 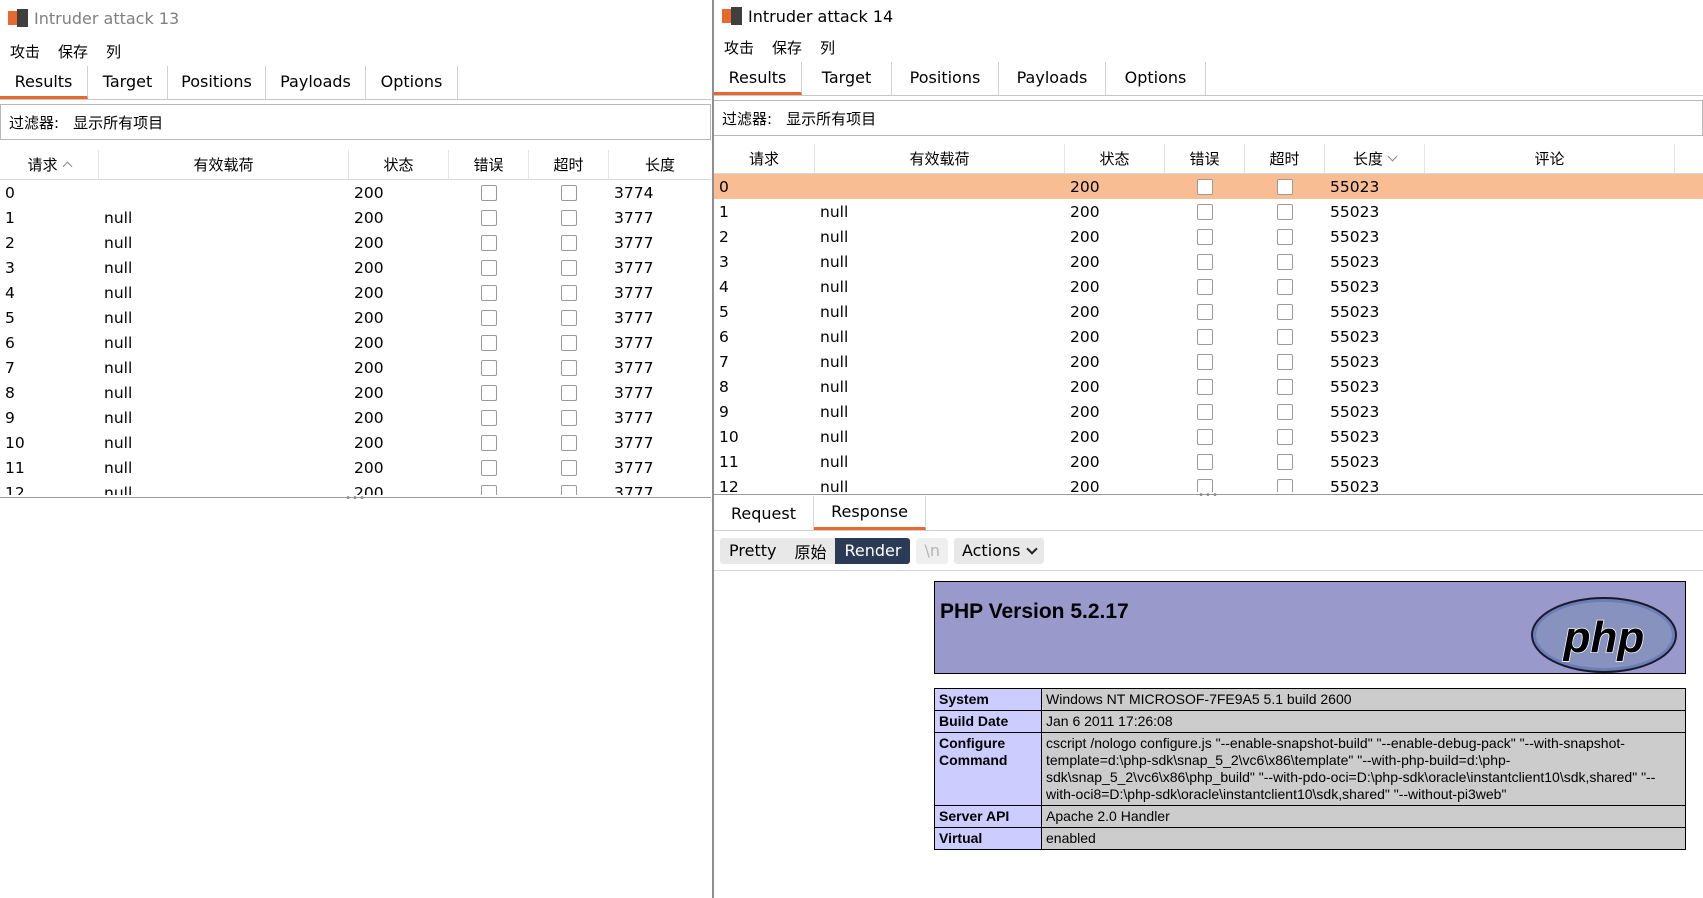 What do you see at coordinates (355, 367) in the screenshot?
I see `table-row: 7 null 200 3777` at bounding box center [355, 367].